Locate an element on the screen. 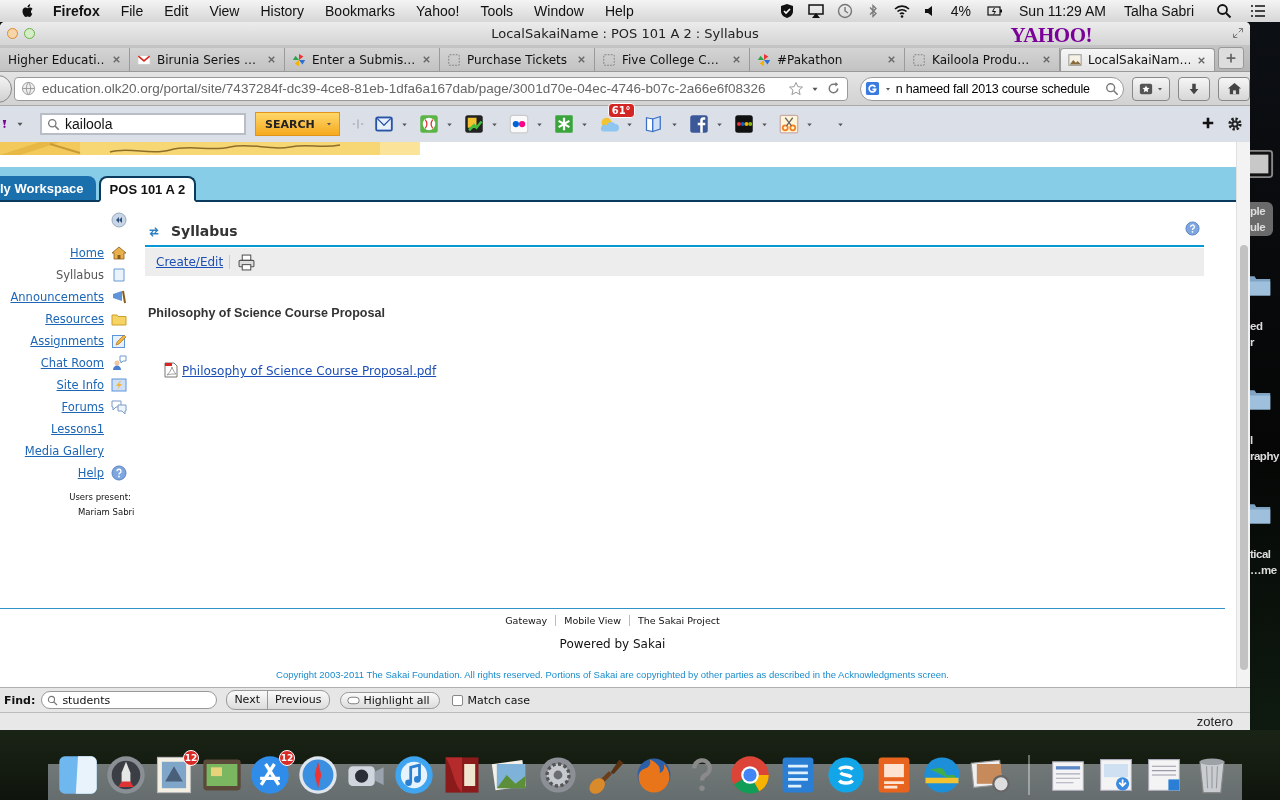 Image resolution: width=1280 pixels, height=800 pixels. clock-text: Sun 11:29 AM is located at coordinates (1062, 11).